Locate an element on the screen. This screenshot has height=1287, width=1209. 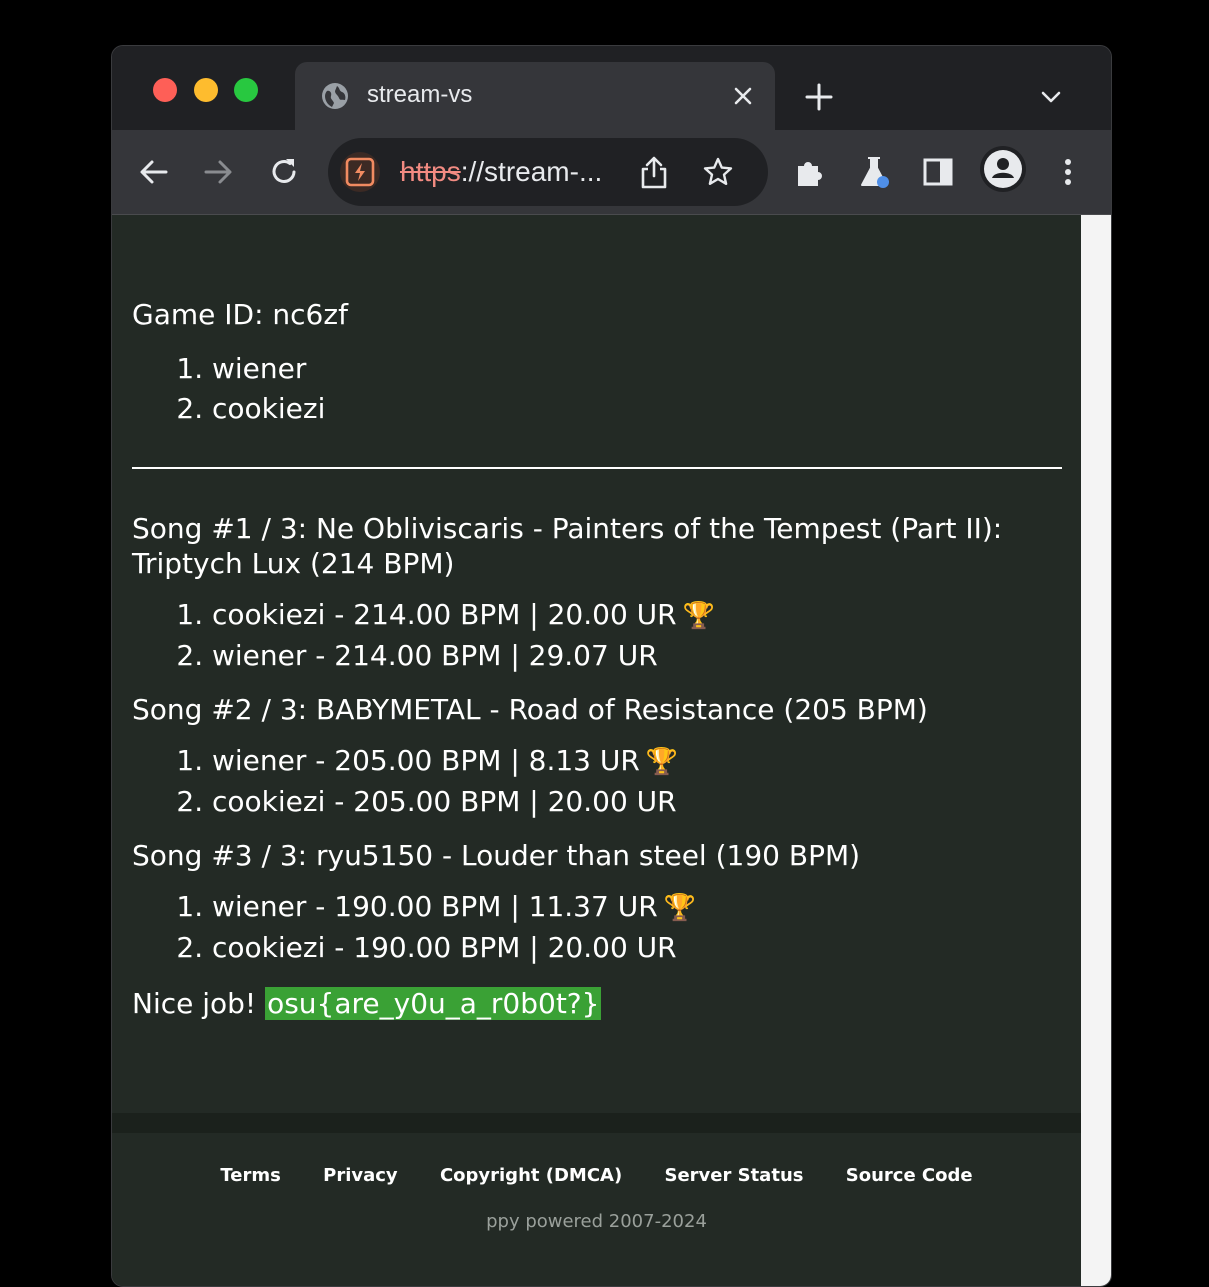
result-item: cookiezi - 214.00 BPM | 20.00 UR🏆 is located at coordinates (637, 615).